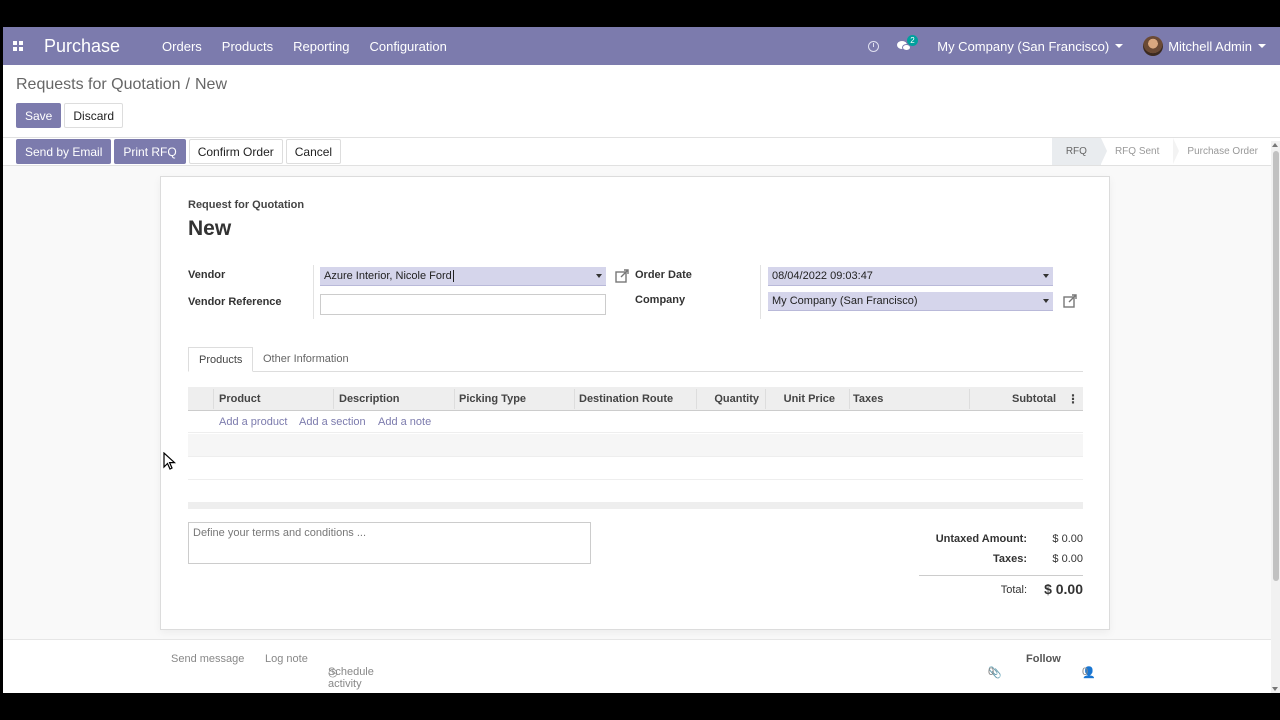  Describe the element at coordinates (321, 46) in the screenshot. I see `menu-reporting: Reporting` at that location.